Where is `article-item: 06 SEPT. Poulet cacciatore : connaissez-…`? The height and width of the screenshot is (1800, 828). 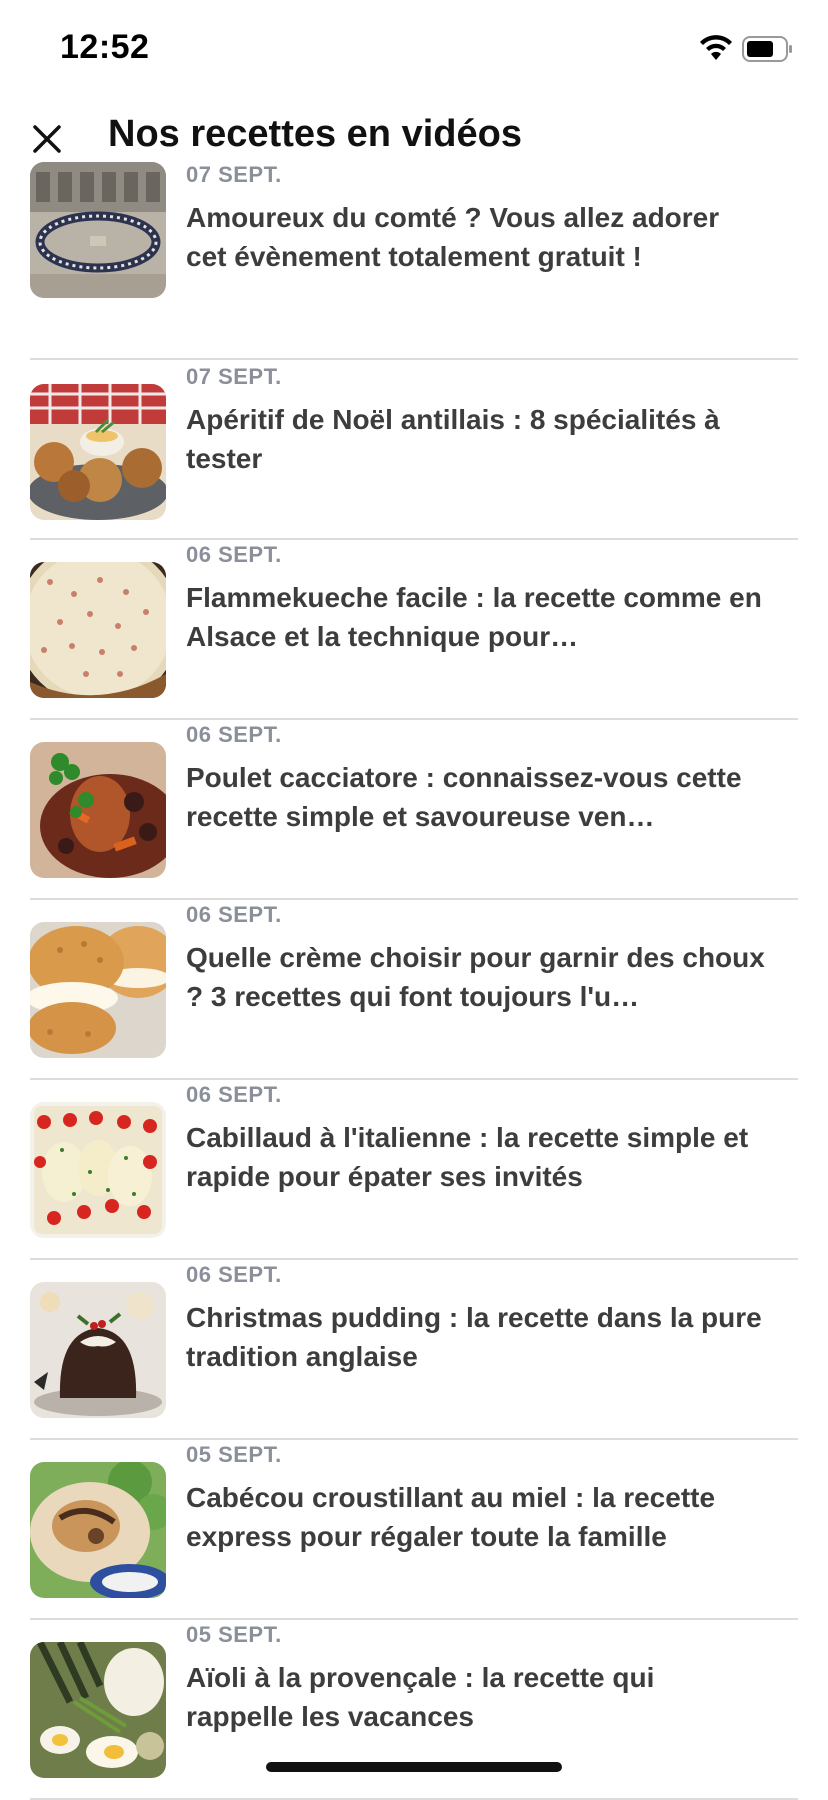
article-item: 06 SEPT. Poulet cacciatore : connaissez-… is located at coordinates (414, 810).